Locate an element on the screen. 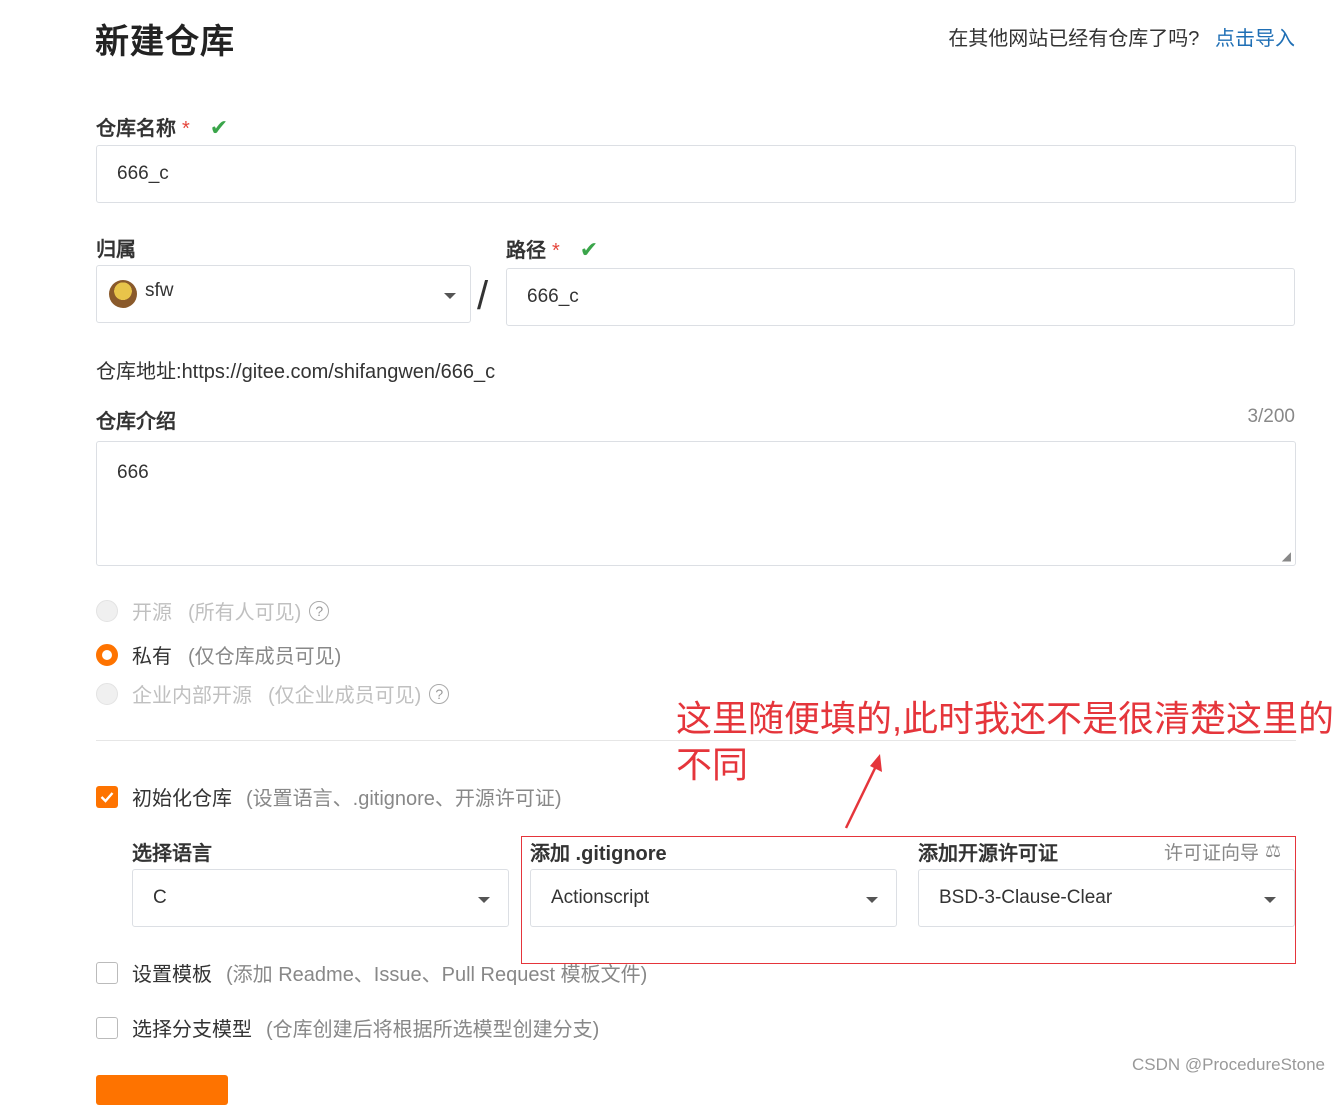 This screenshot has height=1105, width=1341. repo-url-prefix: 仓库地址: is located at coordinates (139, 372).